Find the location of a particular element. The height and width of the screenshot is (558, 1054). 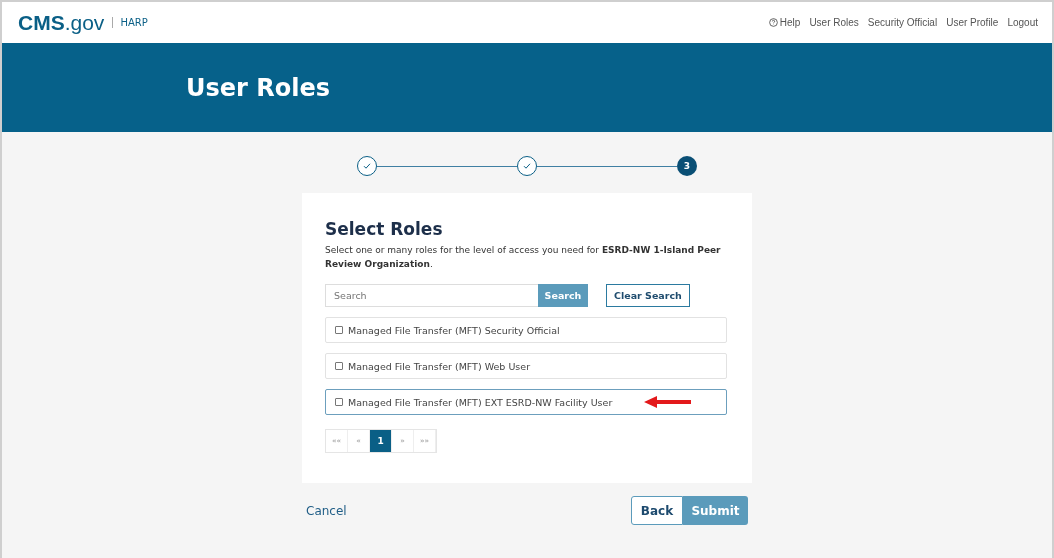

cms-logo: CMS.gov is located at coordinates (61, 22).